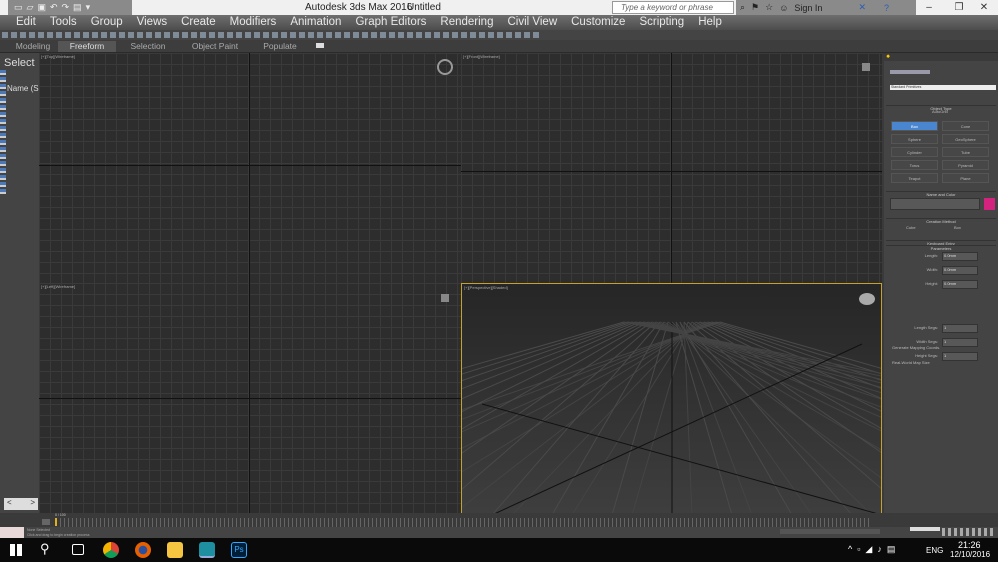  What do you see at coordinates (911, 227) in the screenshot?
I see `cube-radio: Cube` at bounding box center [911, 227].